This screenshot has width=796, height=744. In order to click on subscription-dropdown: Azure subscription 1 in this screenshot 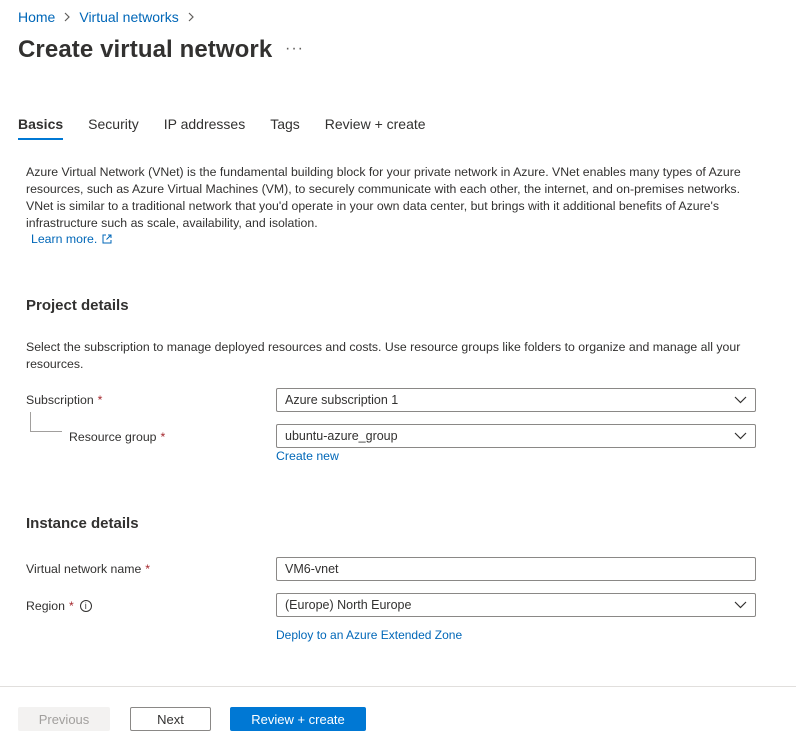, I will do `click(516, 400)`.